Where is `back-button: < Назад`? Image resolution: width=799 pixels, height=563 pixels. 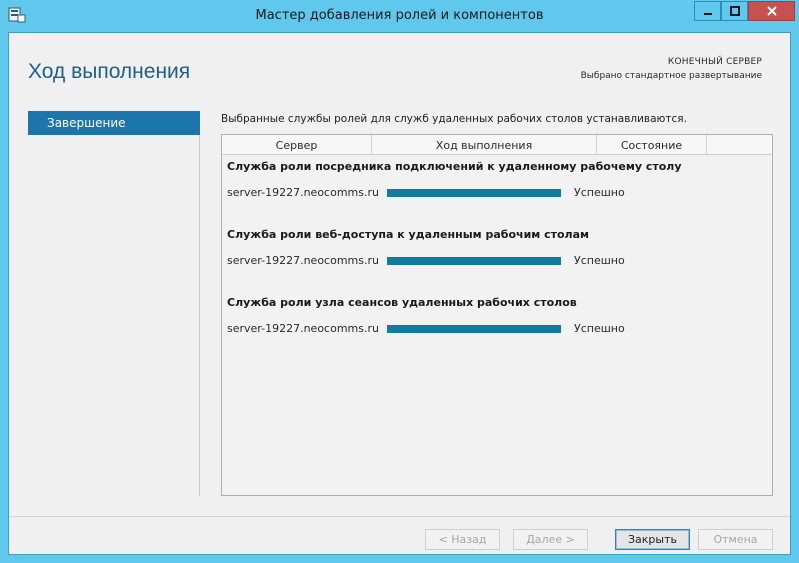
back-button: < Назад is located at coordinates (462, 539).